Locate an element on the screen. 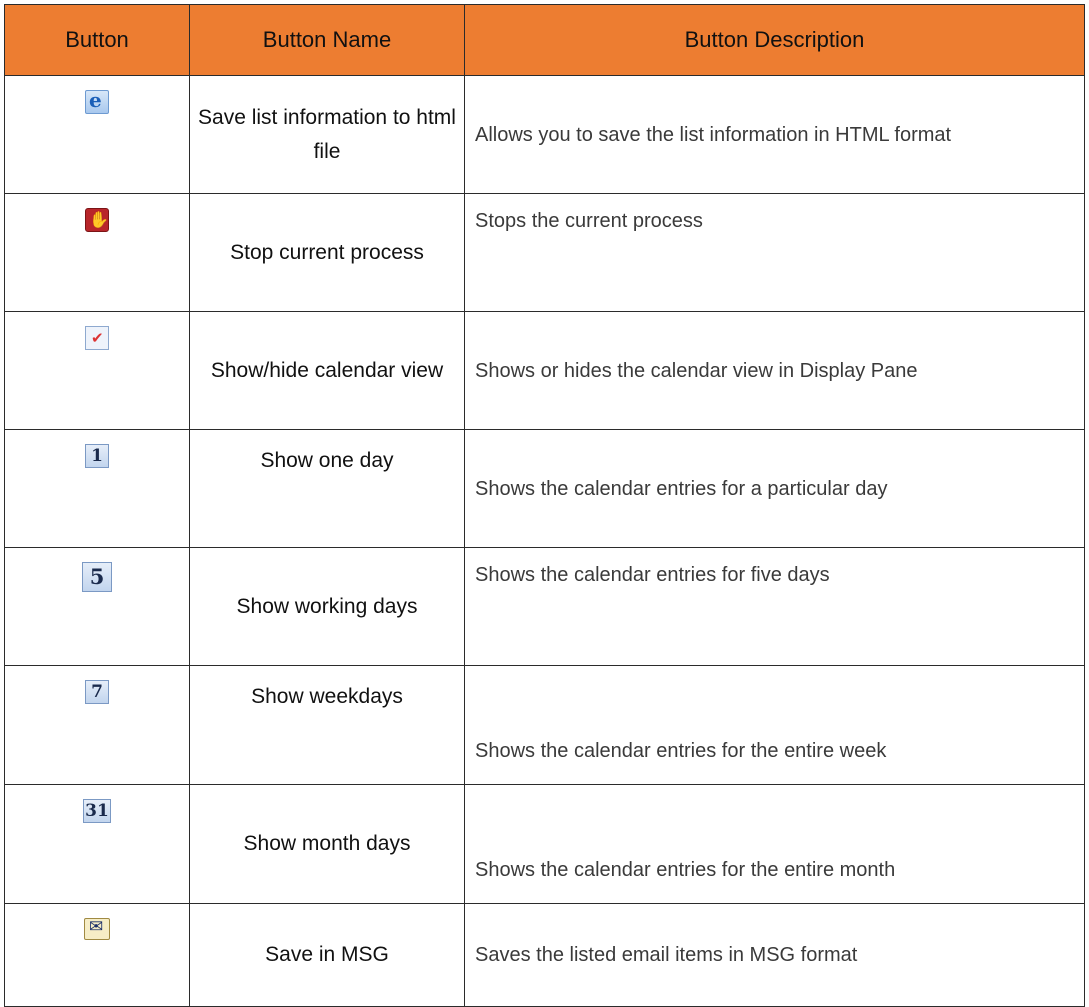 This screenshot has width=1089, height=1007. header-row: Button Button Name Button Description is located at coordinates (544, 40).